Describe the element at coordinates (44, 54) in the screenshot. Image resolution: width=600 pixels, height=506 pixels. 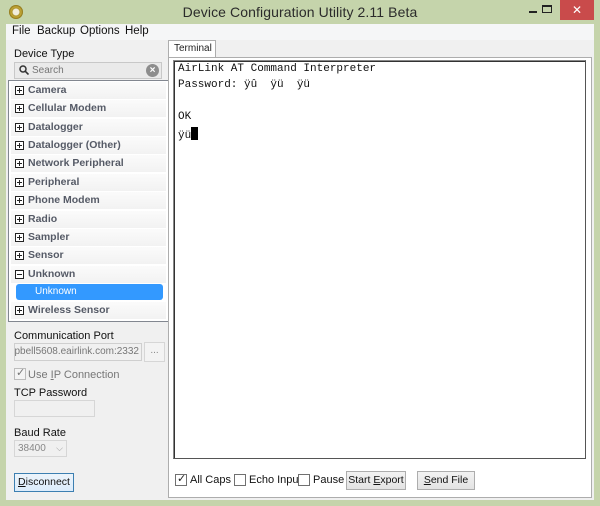
I see `device-type-label: Device Type` at that location.